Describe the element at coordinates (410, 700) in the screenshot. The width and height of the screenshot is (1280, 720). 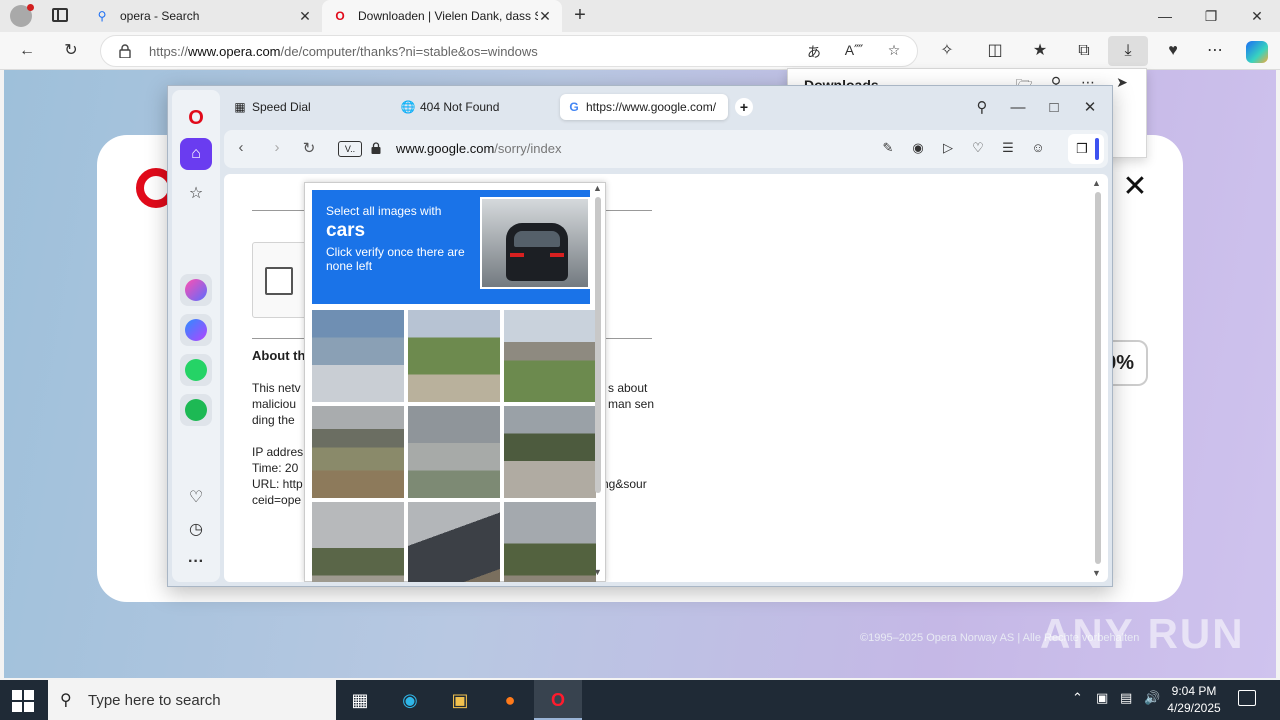
I see `edge-taskbar-icon: ◉` at that location.